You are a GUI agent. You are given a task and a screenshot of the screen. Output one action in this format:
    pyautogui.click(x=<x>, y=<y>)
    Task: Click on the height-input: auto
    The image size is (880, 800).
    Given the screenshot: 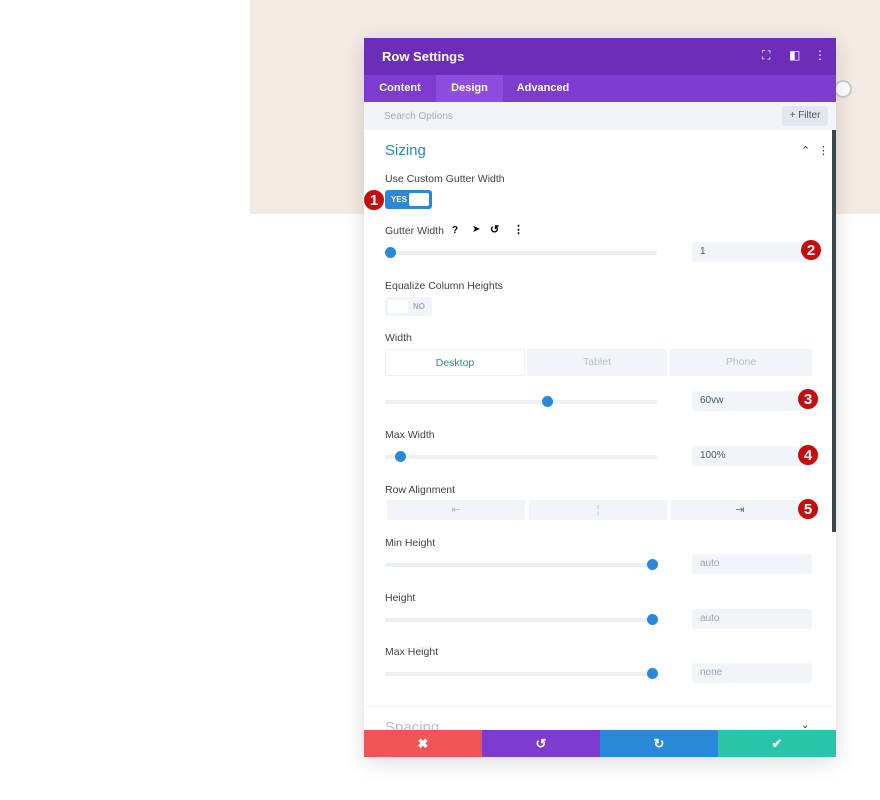 What is the action you would take?
    pyautogui.click(x=752, y=619)
    